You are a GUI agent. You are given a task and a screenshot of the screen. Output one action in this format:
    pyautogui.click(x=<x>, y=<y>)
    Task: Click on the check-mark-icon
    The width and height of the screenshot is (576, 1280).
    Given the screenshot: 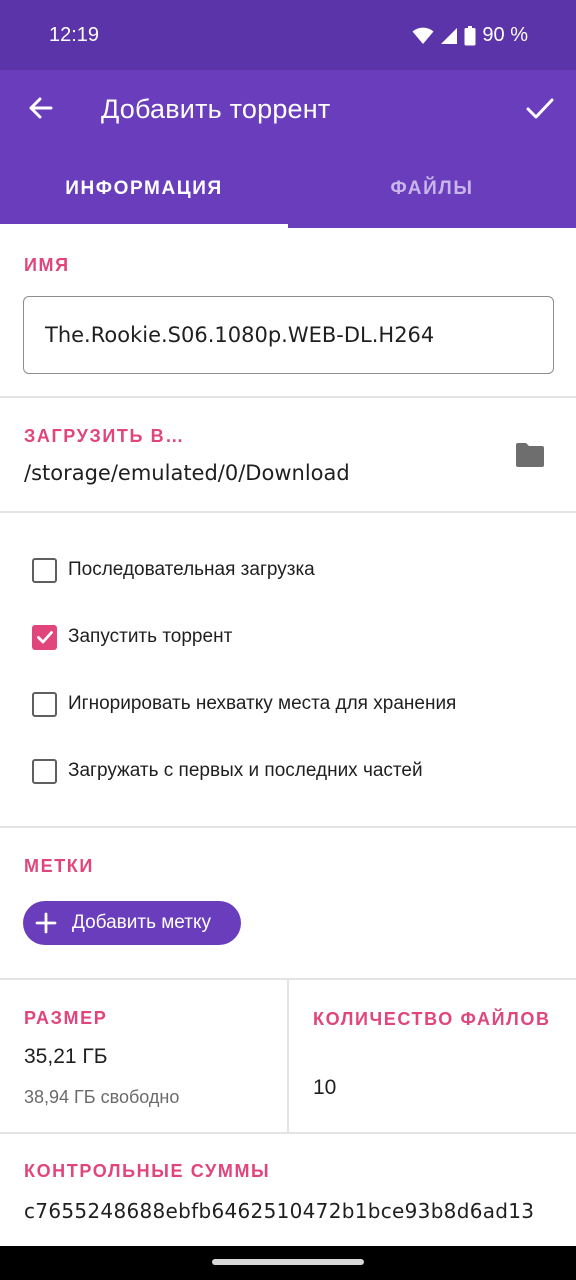 What is the action you would take?
    pyautogui.click(x=44, y=637)
    